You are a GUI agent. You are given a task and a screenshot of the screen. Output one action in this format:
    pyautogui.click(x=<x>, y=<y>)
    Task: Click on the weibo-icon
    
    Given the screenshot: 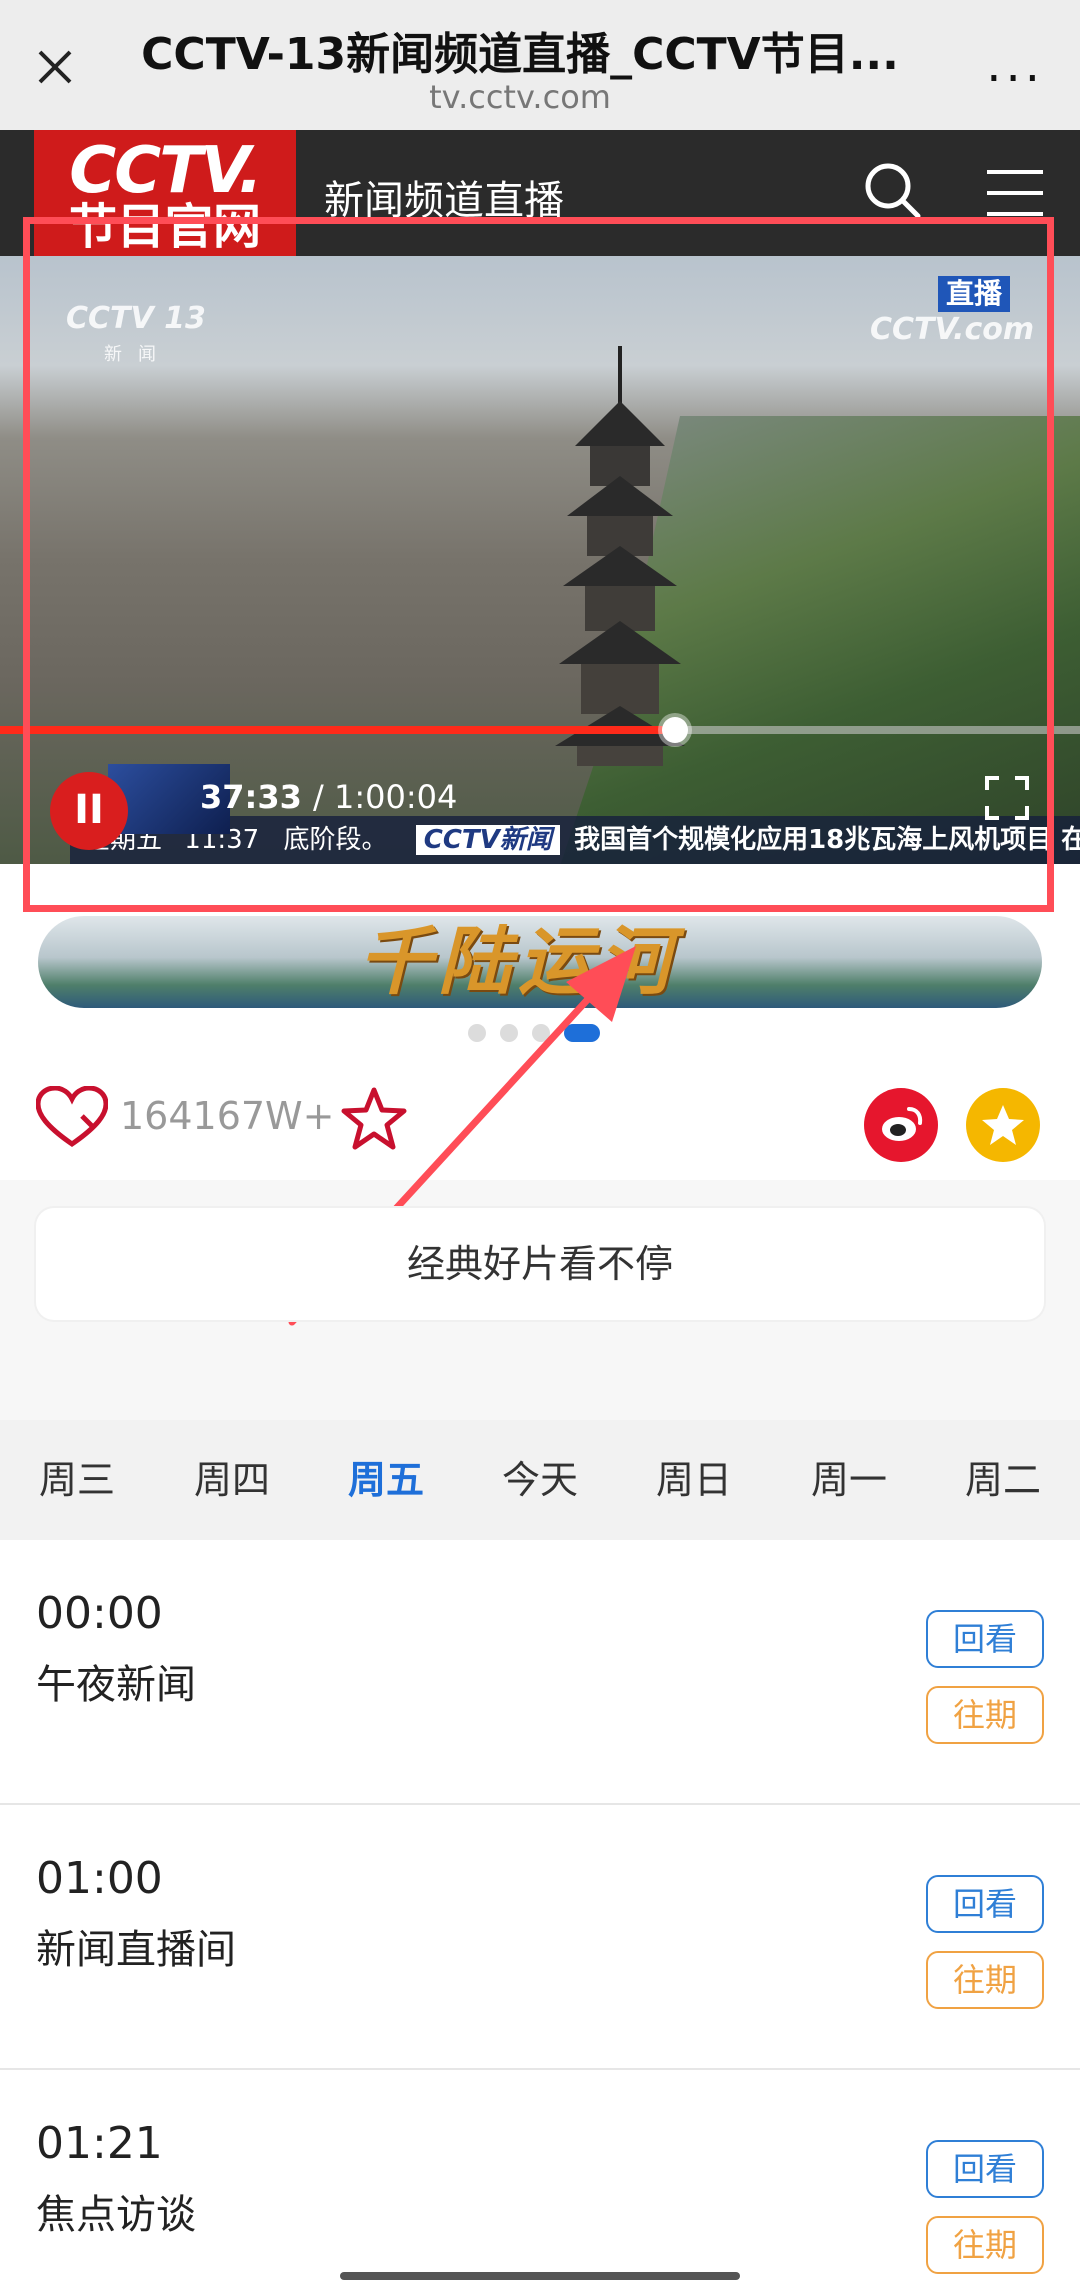 What is the action you would take?
    pyautogui.click(x=902, y=1124)
    